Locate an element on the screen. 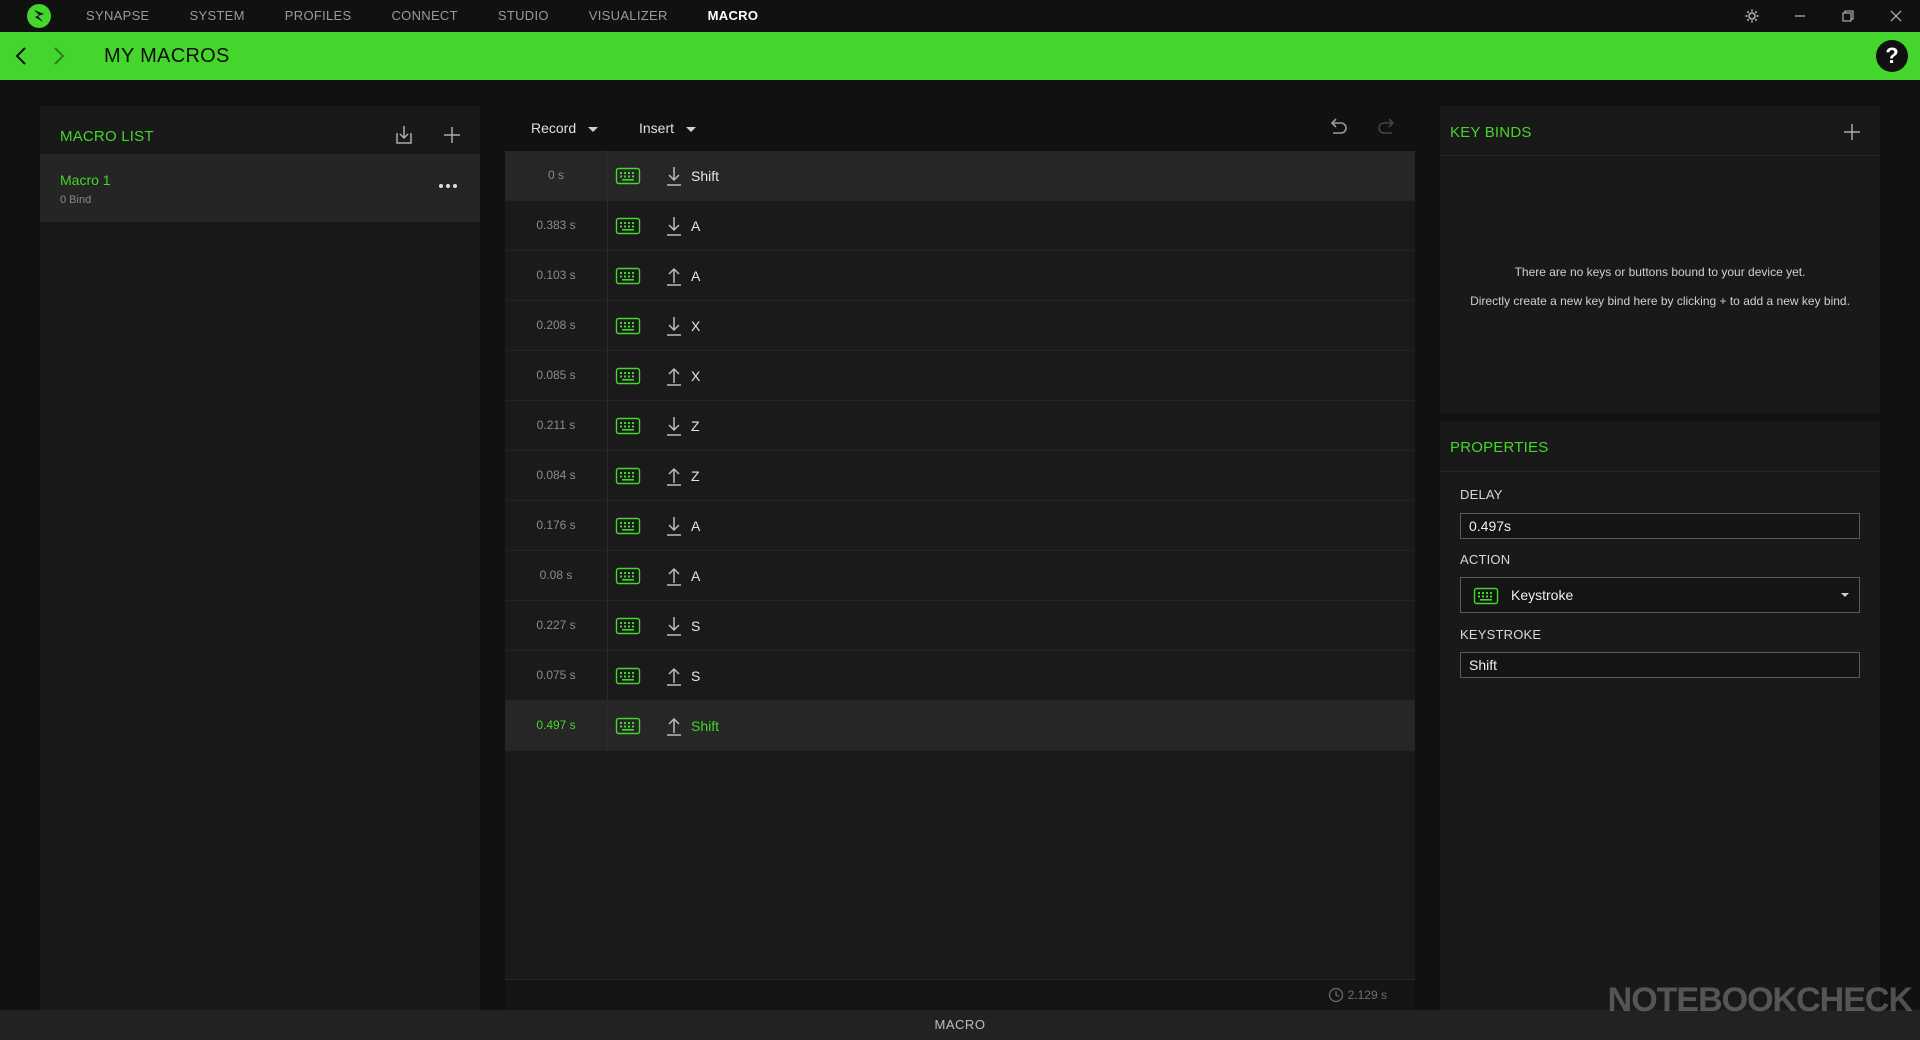 The height and width of the screenshot is (1040, 1920). nav-tab-synapse: SYNAPSE is located at coordinates (118, 16).